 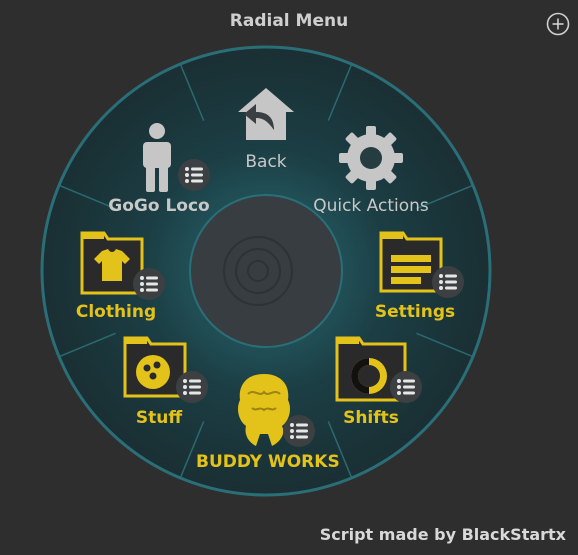 I want to click on menu-item-label: Stuff, so click(x=159, y=418).